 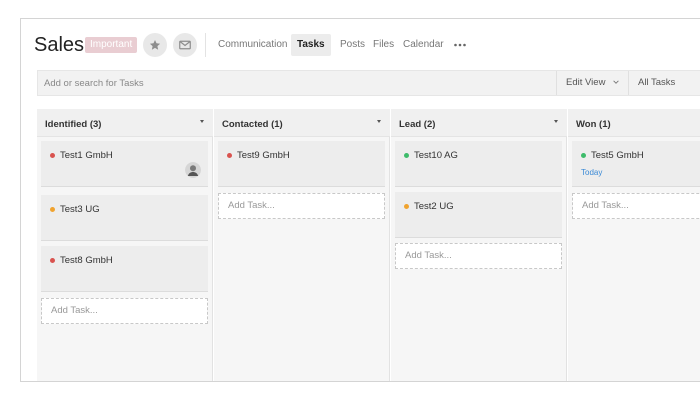 I want to click on tab-communication: Communication, so click(x=252, y=45).